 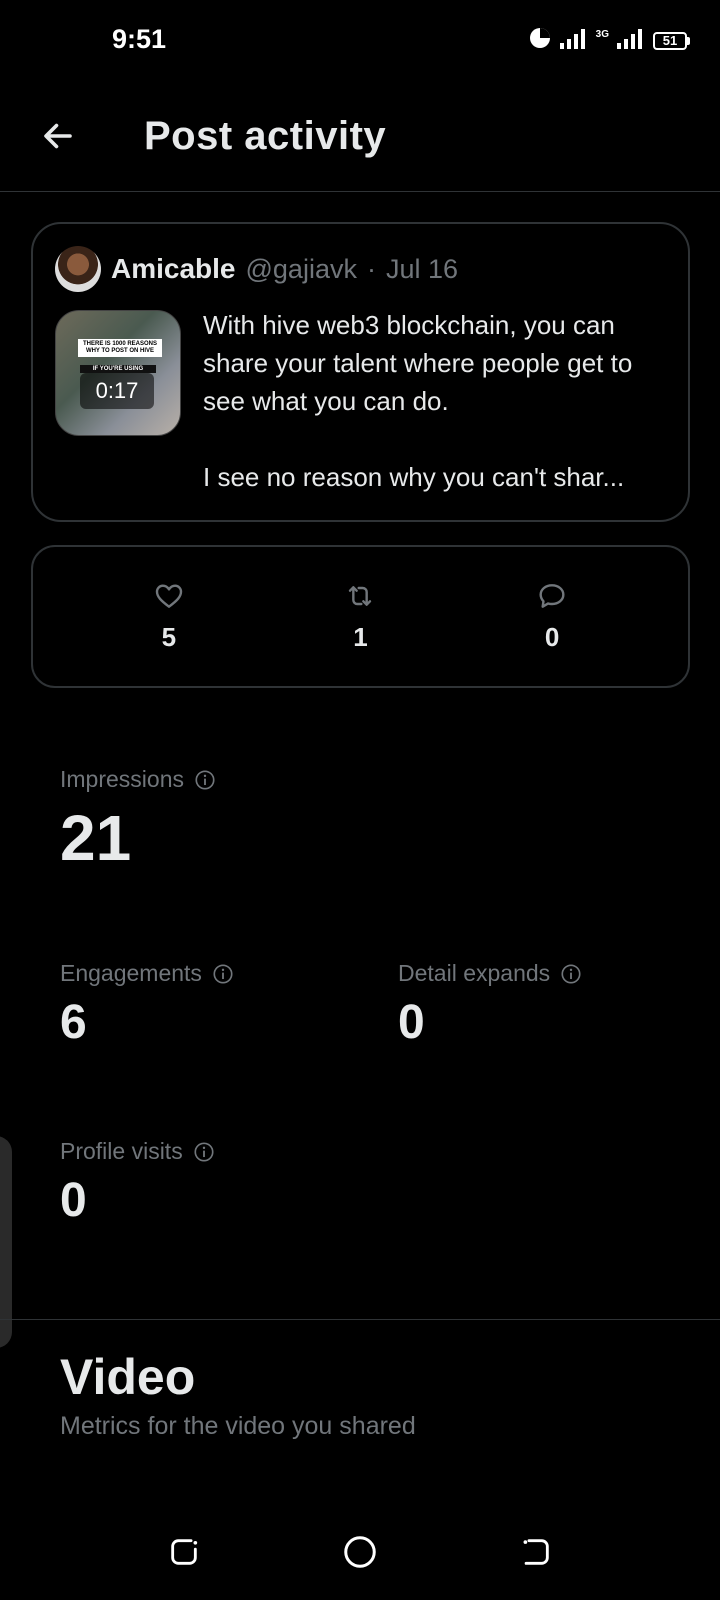 I want to click on back-nav-button, so click(x=536, y=1552).